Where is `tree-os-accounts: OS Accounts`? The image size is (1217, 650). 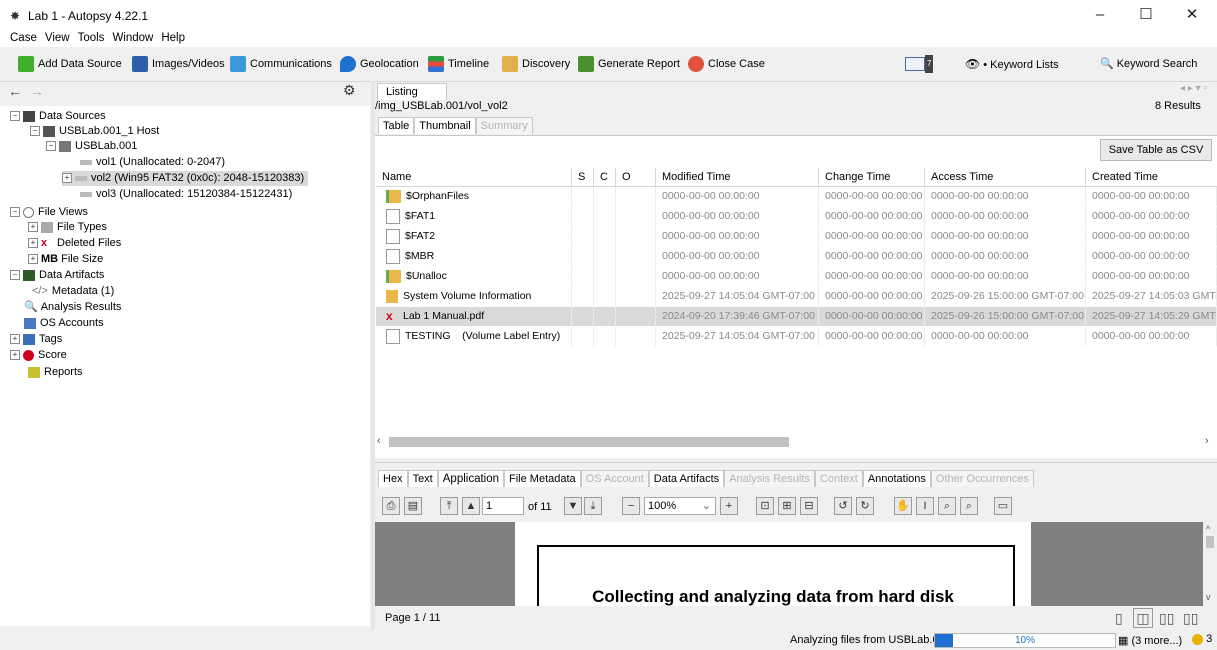 tree-os-accounts: OS Accounts is located at coordinates (64, 323).